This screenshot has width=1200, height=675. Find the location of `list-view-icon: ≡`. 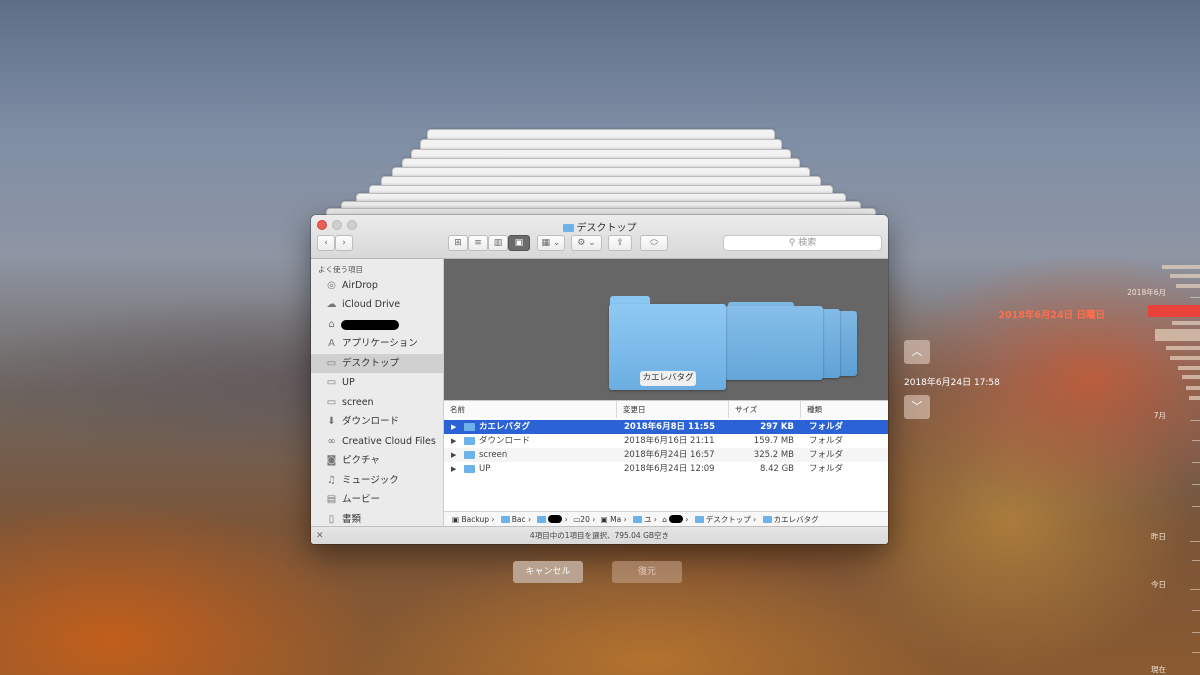

list-view-icon: ≡ is located at coordinates (478, 243).